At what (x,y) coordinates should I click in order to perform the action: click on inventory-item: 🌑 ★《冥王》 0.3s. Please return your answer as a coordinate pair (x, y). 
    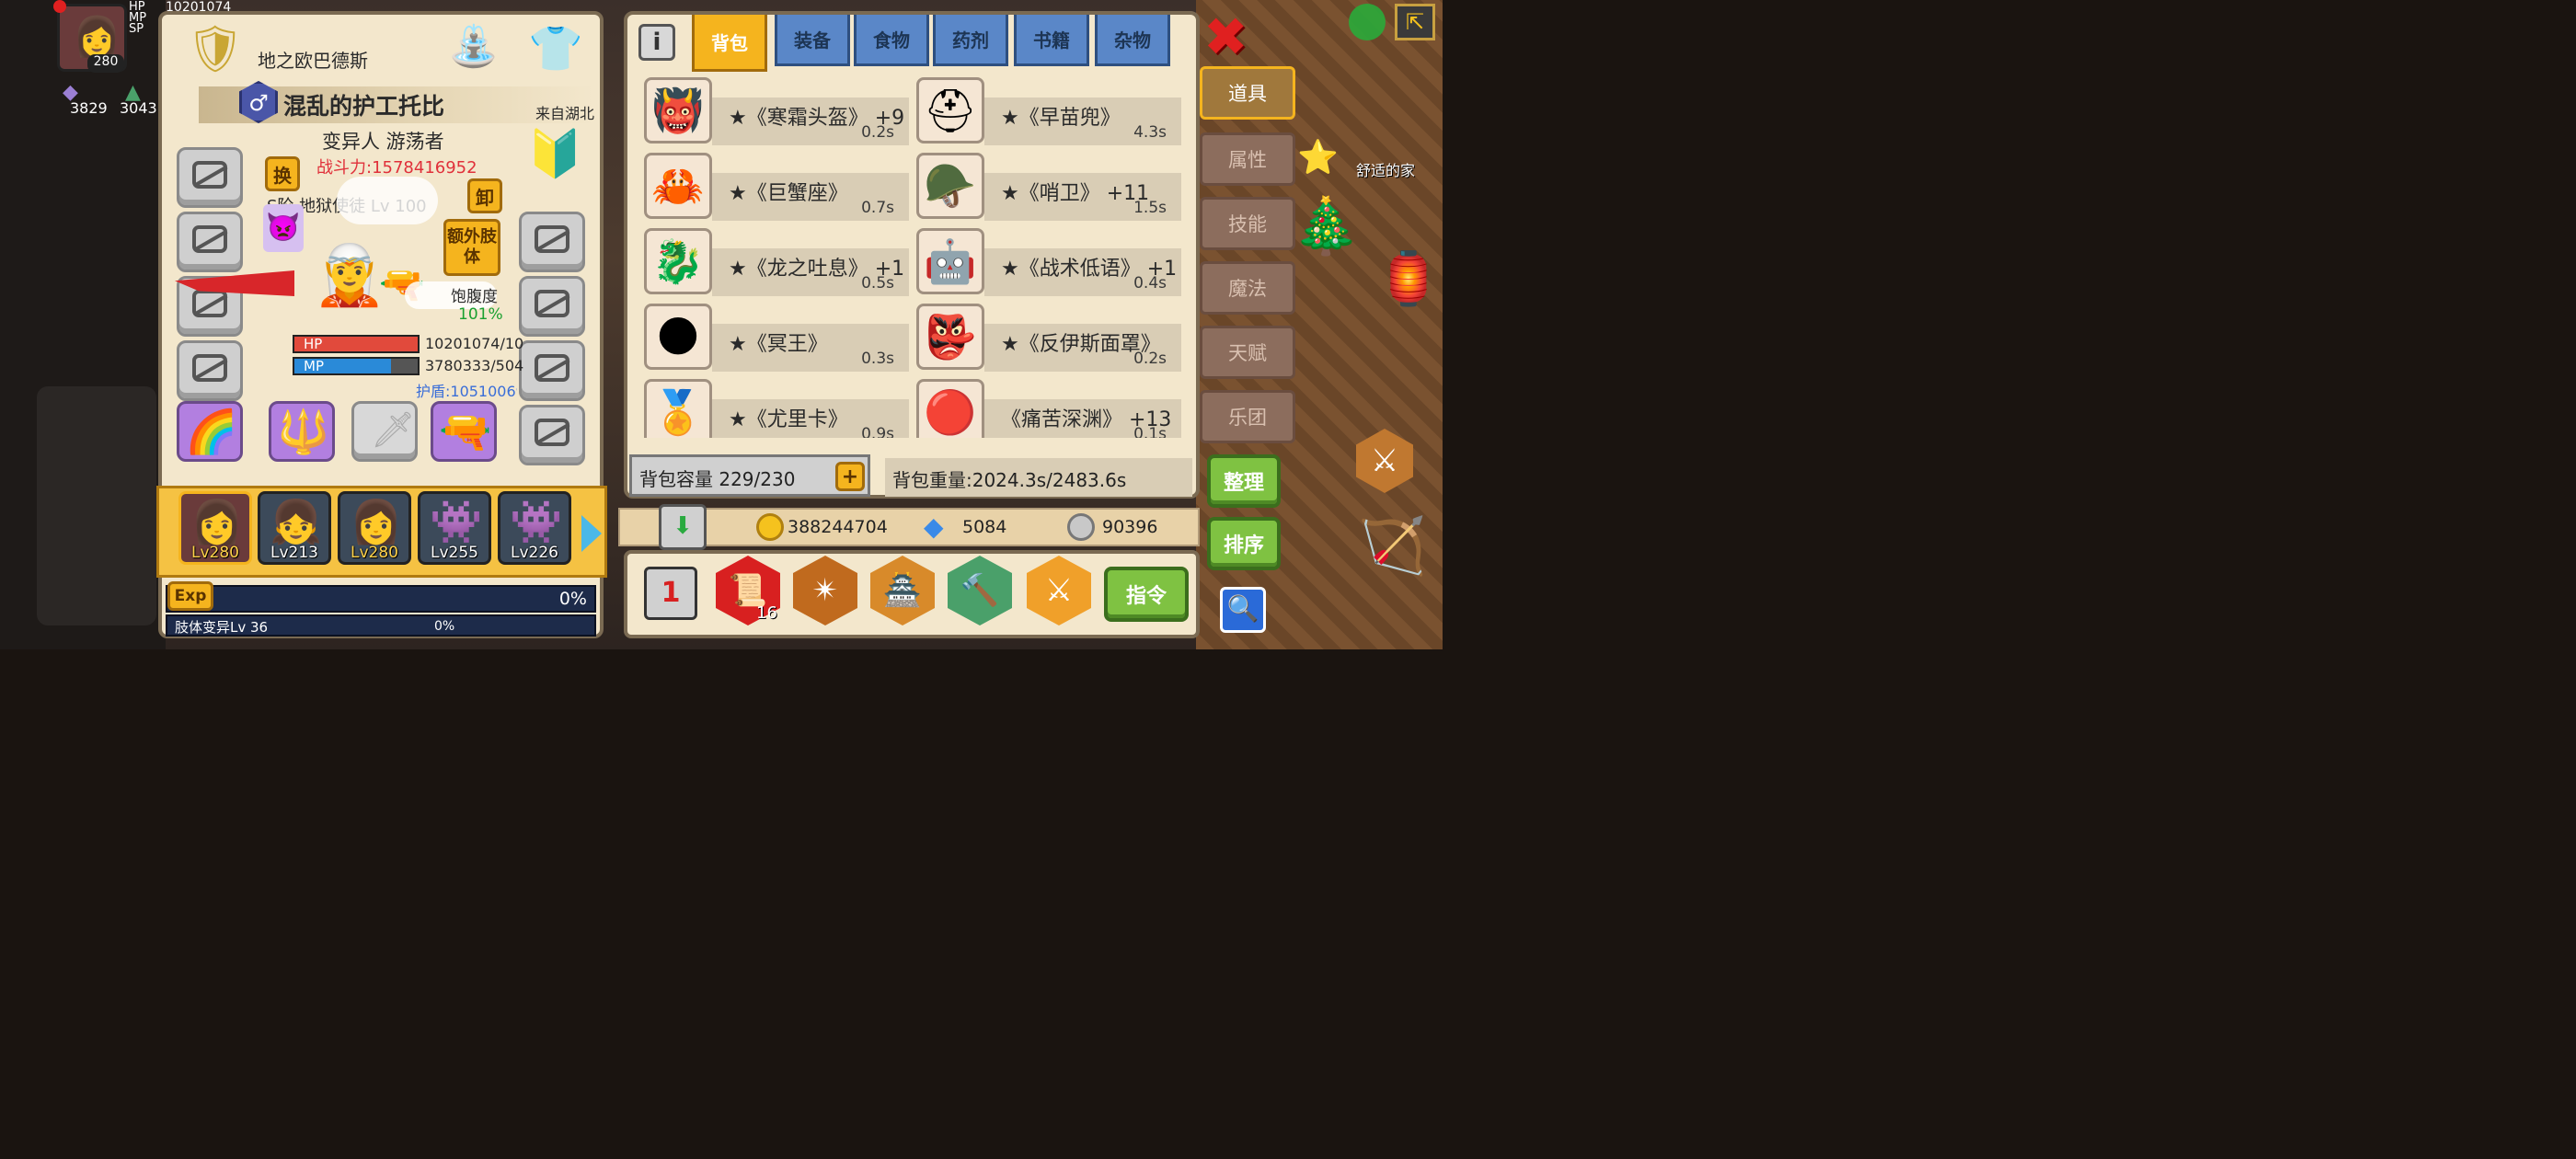
    Looking at the image, I should click on (777, 338).